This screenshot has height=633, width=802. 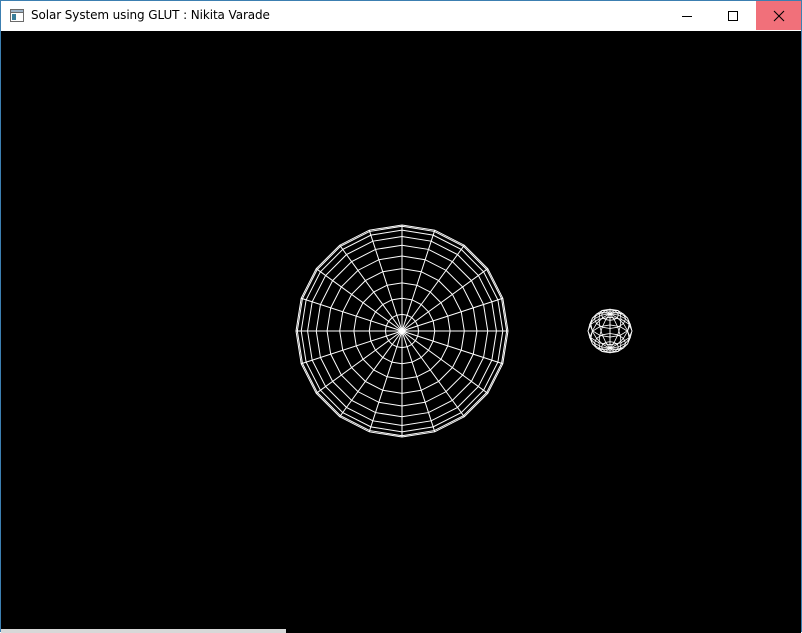 I want to click on window-title: Solar System using GLUT : Nikita Varade, so click(x=150, y=15).